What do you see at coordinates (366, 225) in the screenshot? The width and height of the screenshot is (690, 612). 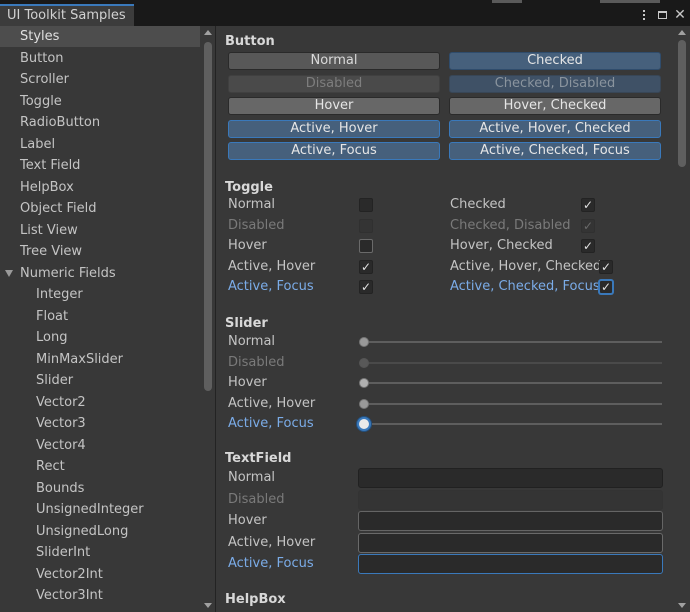 I see `toggle-checkbox-disabled` at bounding box center [366, 225].